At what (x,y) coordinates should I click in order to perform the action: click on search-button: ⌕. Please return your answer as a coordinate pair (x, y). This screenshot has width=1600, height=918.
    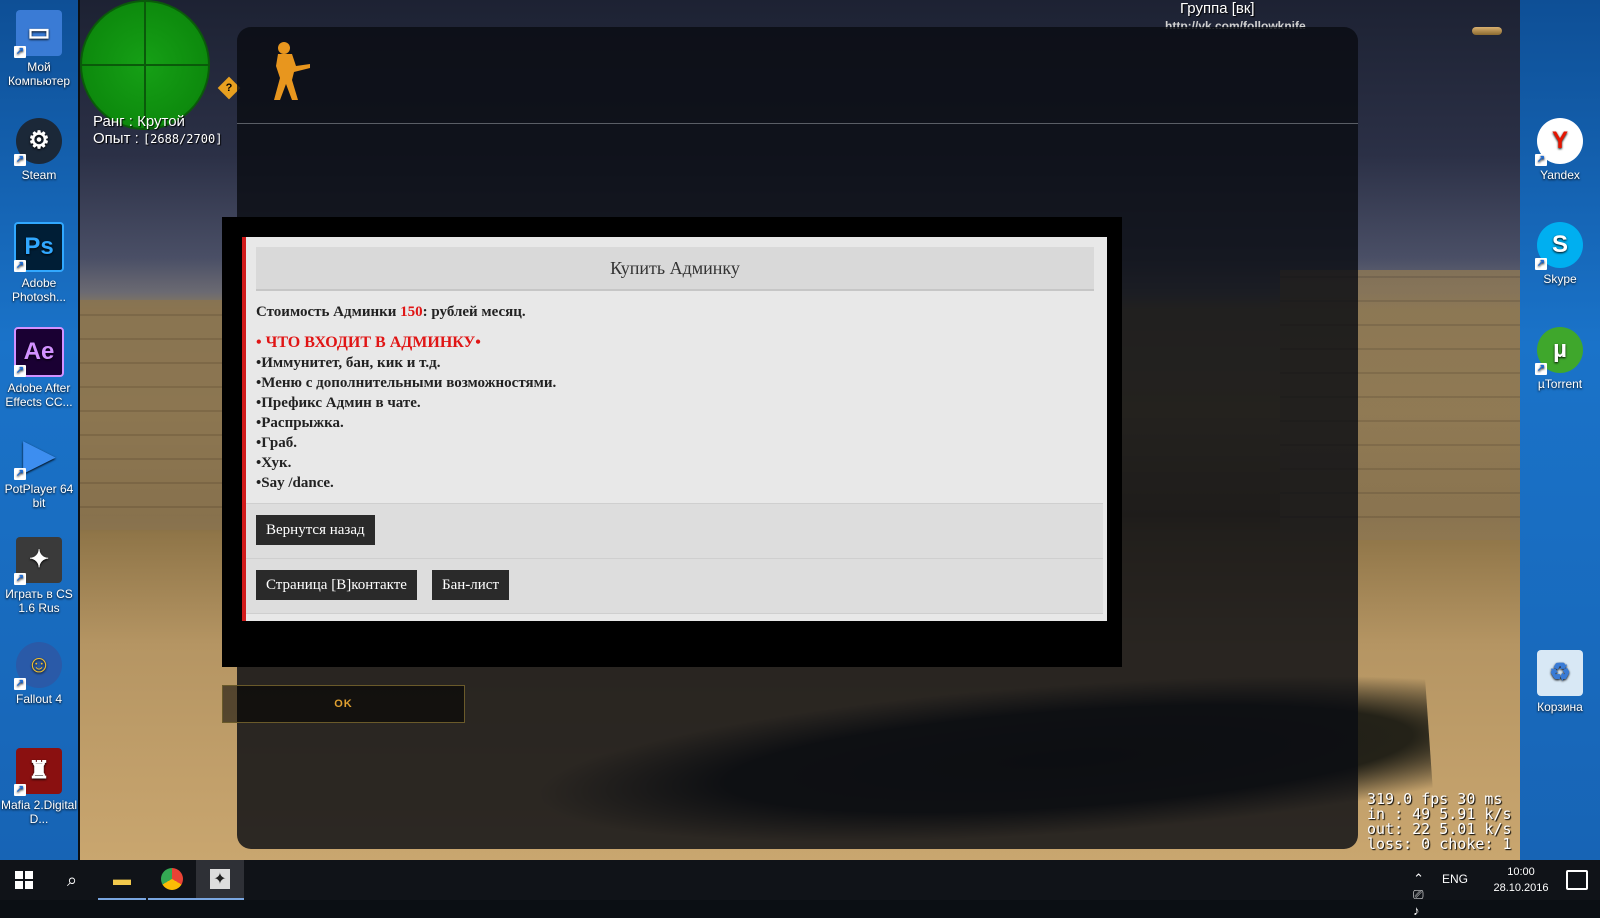
    Looking at the image, I should click on (72, 880).